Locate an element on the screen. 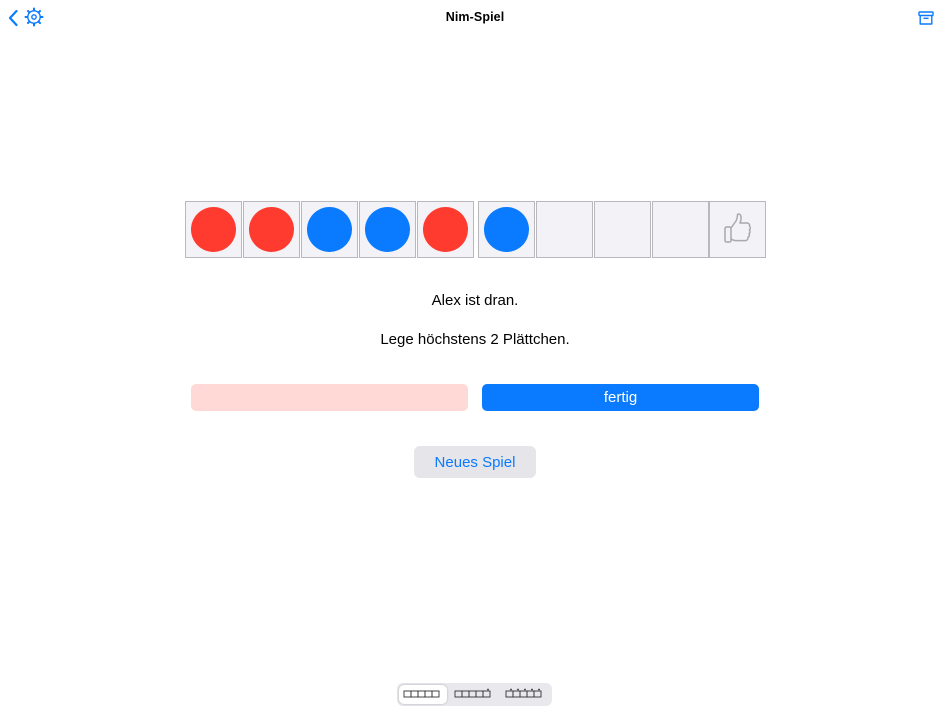 The image size is (950, 712). ten-boxes-marked-end-icon is located at coordinates (472, 693).